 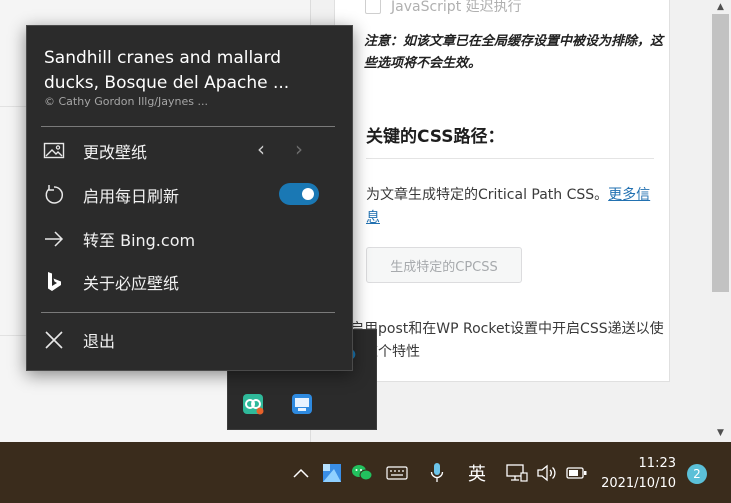 I want to click on menu-item-label: 关于必应壁纸, so click(x=131, y=283).